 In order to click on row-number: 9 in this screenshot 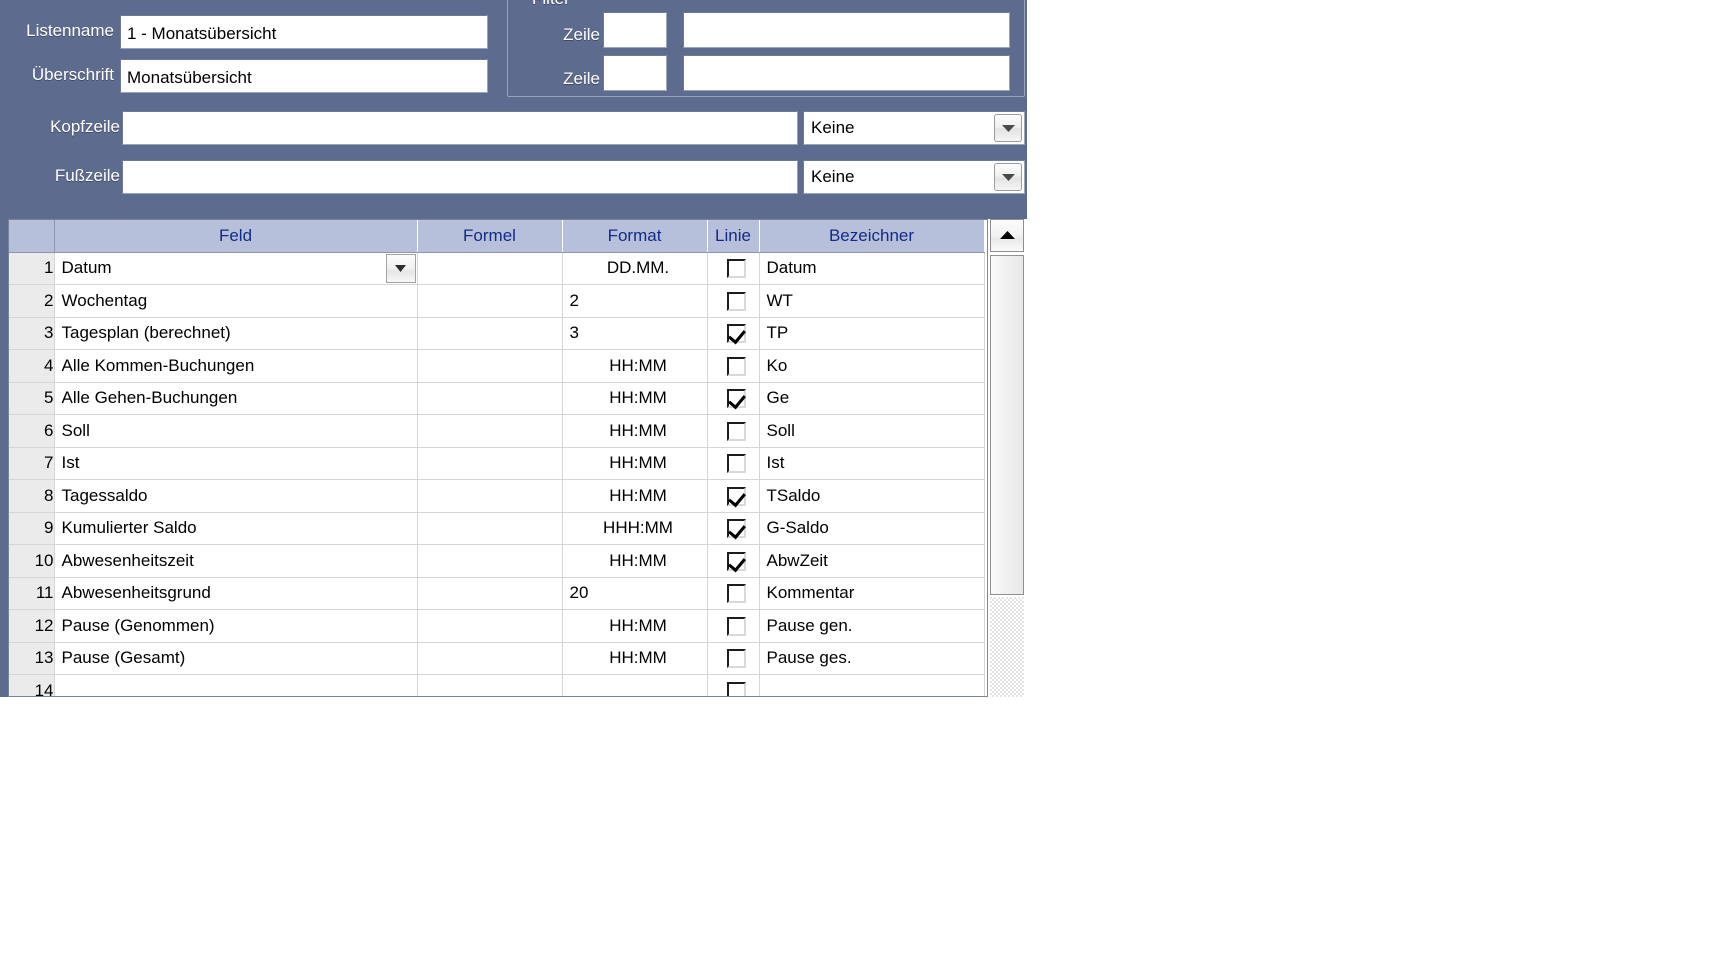, I will do `click(32, 528)`.